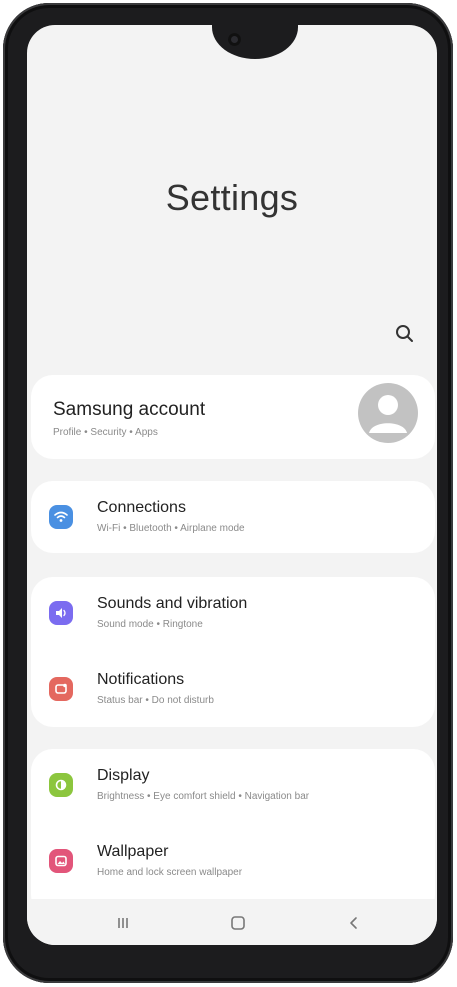 This screenshot has height=987, width=457. I want to click on person-icon, so click(388, 414).